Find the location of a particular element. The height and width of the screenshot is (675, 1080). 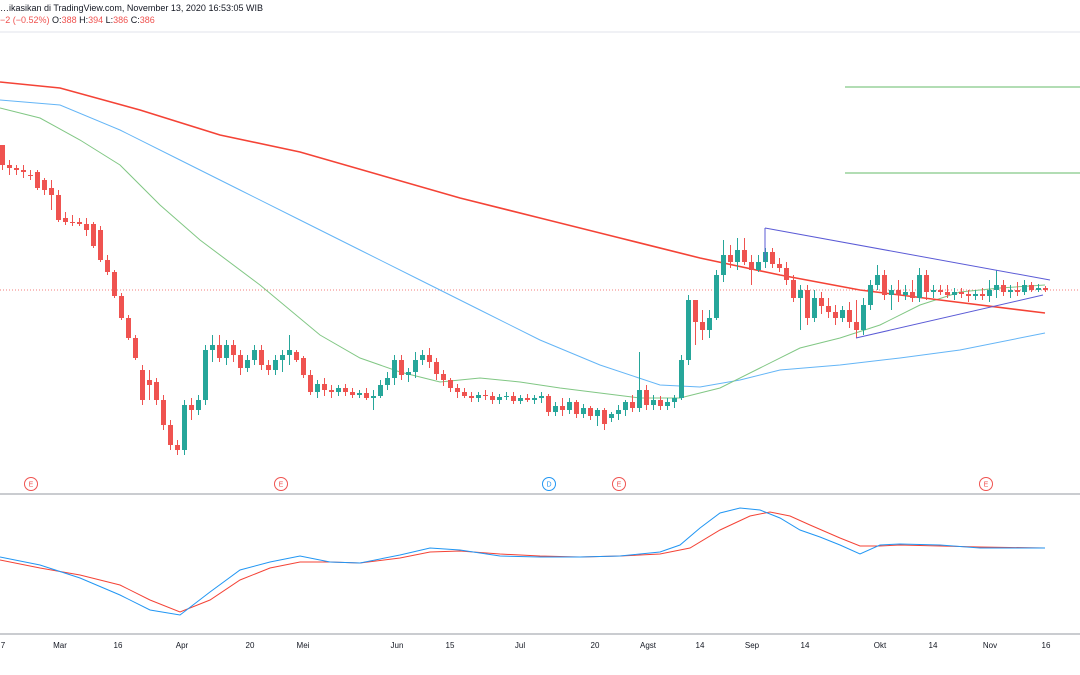

x-tick-label: 16 is located at coordinates (1046, 645).